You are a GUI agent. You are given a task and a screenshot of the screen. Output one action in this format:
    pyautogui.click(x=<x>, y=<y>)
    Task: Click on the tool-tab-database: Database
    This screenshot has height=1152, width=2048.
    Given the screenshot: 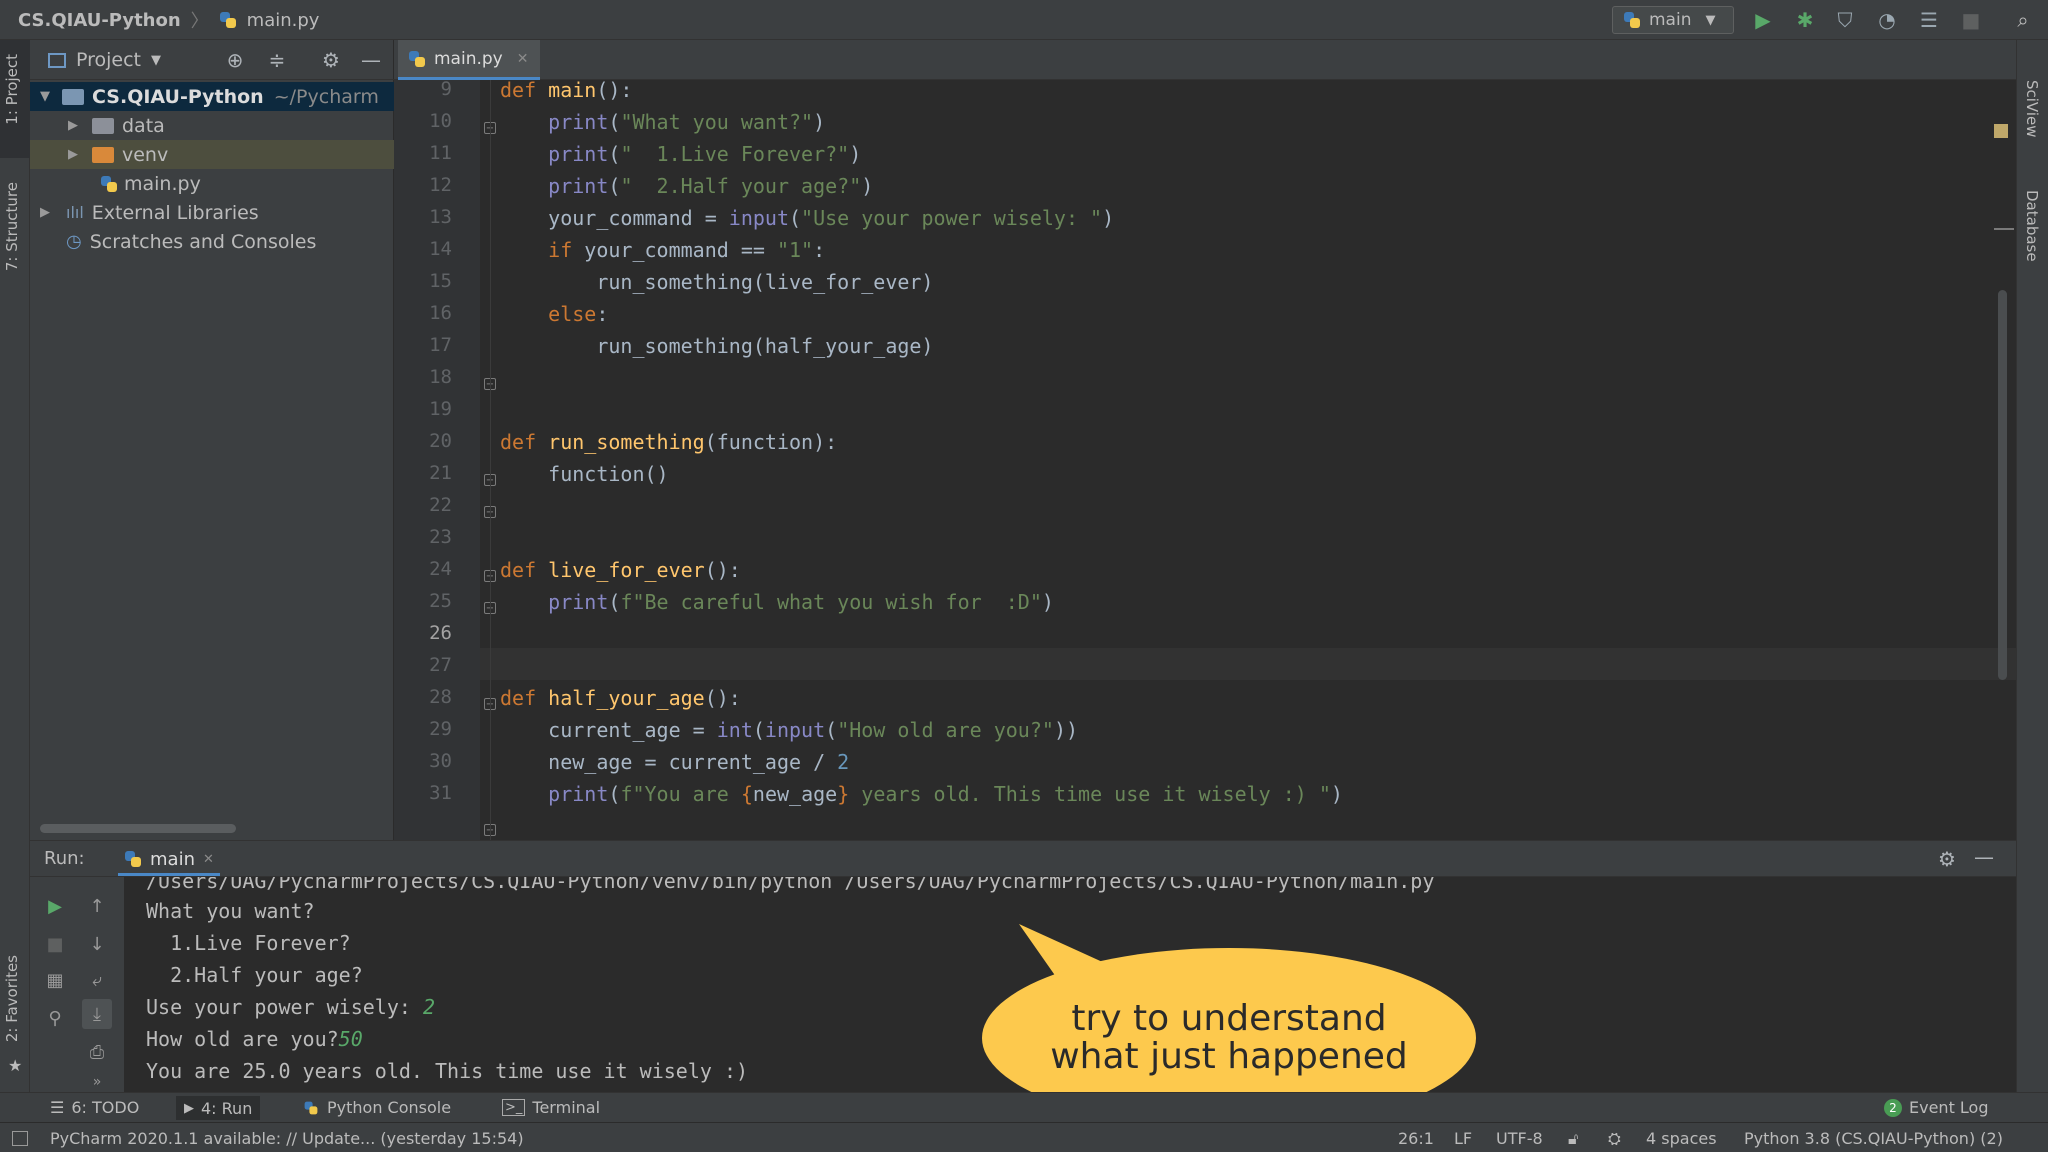 What is the action you would take?
    pyautogui.click(x=2032, y=226)
    